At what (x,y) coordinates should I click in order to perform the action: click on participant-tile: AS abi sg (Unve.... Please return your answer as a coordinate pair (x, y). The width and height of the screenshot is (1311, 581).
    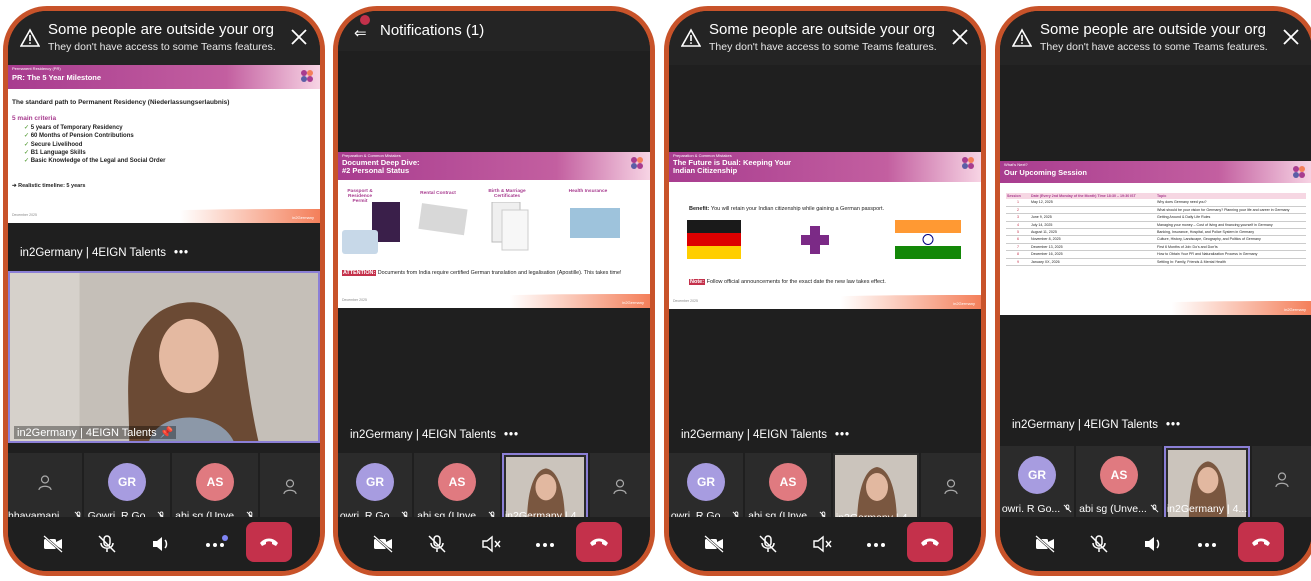
    Looking at the image, I should click on (1119, 483).